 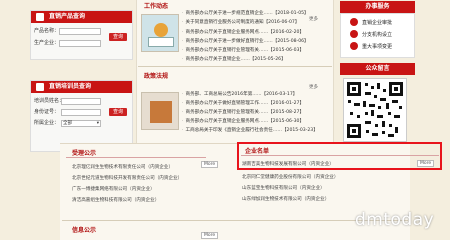 What do you see at coordinates (290, 177) in the screenshot?
I see `company-item: 北京同仁堂健康药业股份有限公司（内资企业）` at bounding box center [290, 177].